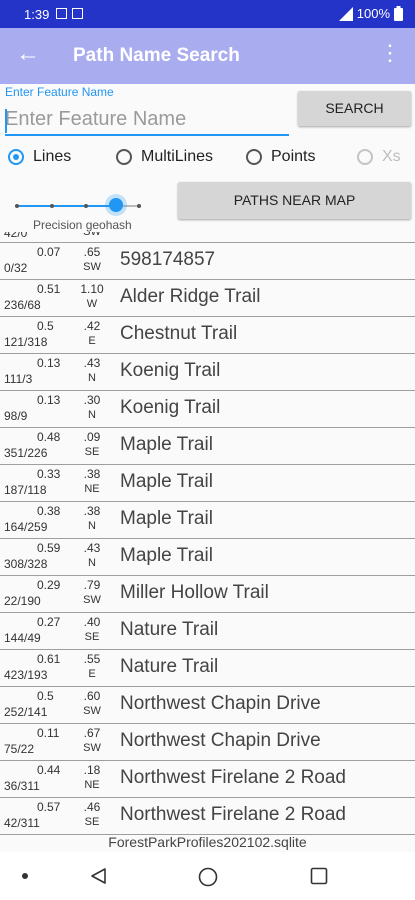  What do you see at coordinates (207, 446) in the screenshot?
I see `list-item: 0.48 351/226 .09 SE Maple Trail` at bounding box center [207, 446].